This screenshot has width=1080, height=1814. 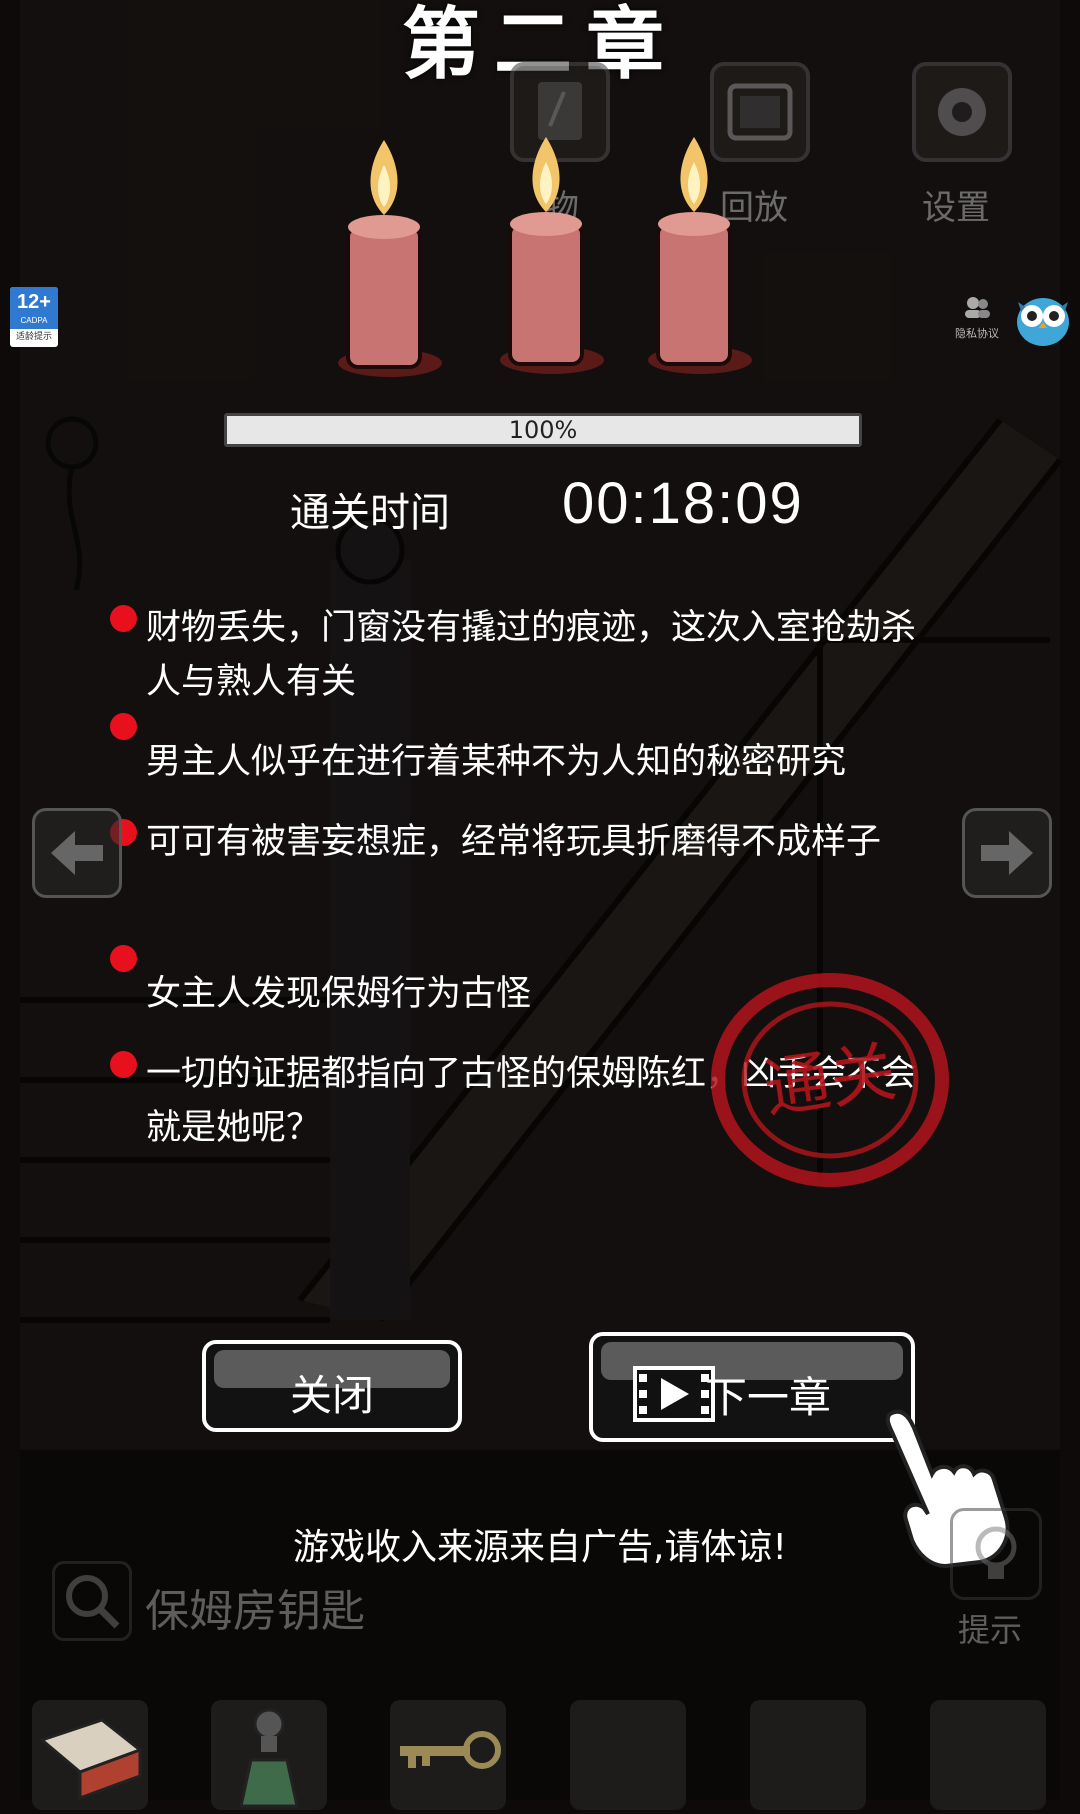 I want to click on close-button: 关闭, so click(x=332, y=1386).